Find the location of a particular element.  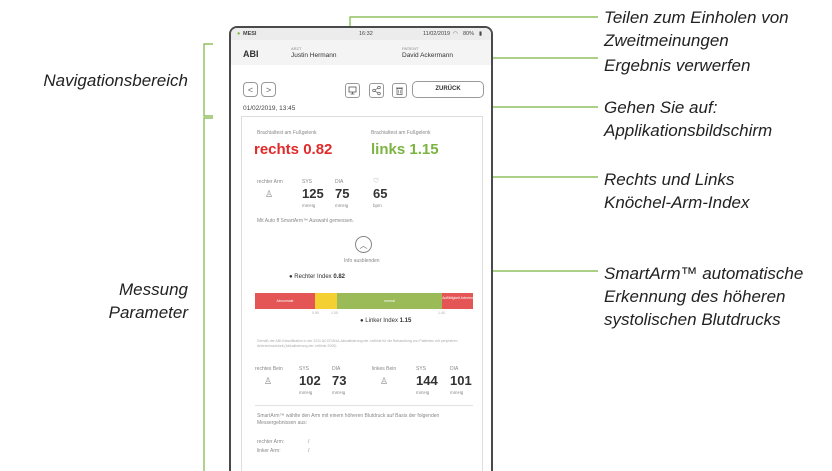

prev-button: < is located at coordinates (250, 89).